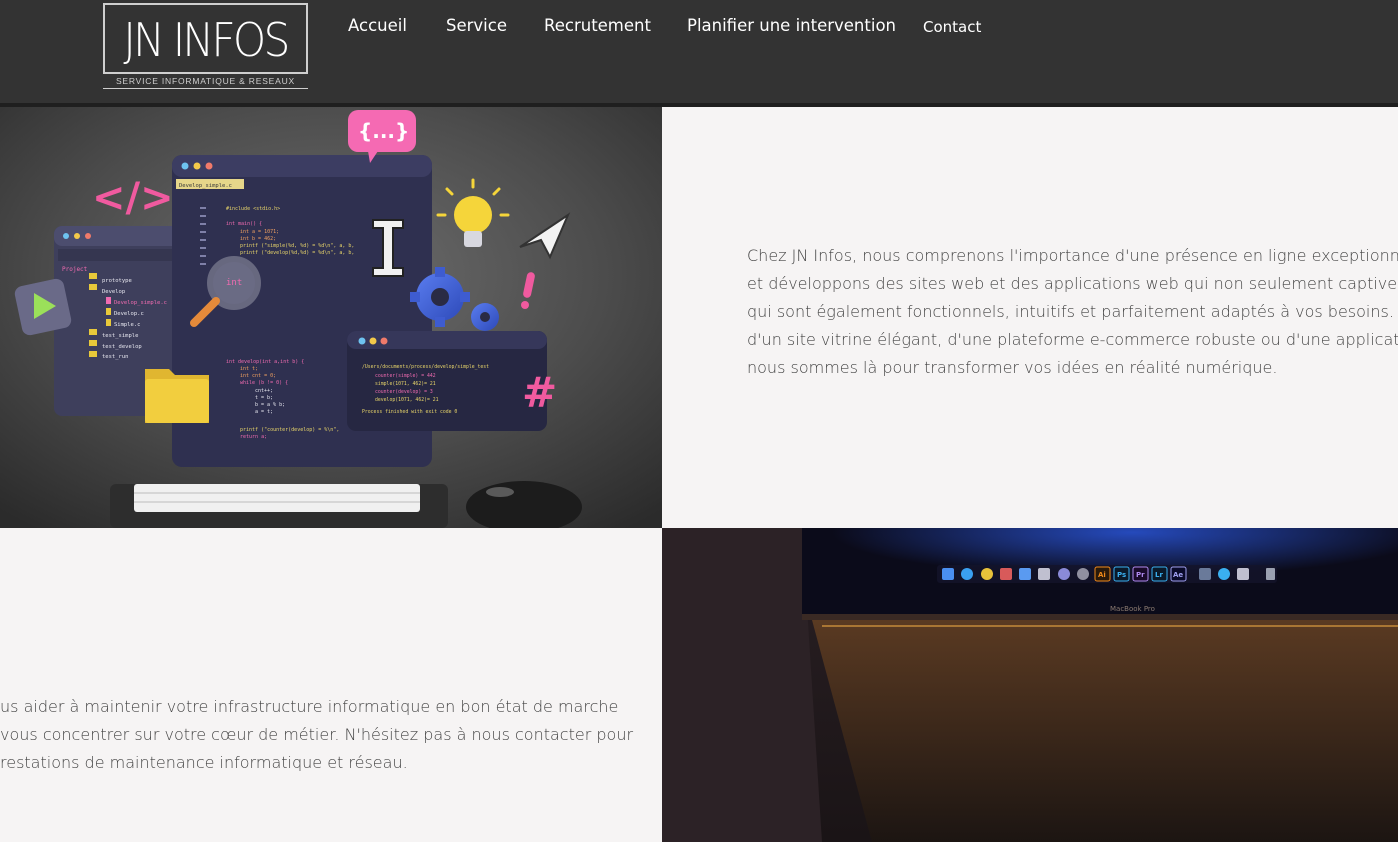 This screenshot has height=842, width=1398. What do you see at coordinates (1132, 609) in the screenshot?
I see `laptop-label: MacBook Pro` at bounding box center [1132, 609].